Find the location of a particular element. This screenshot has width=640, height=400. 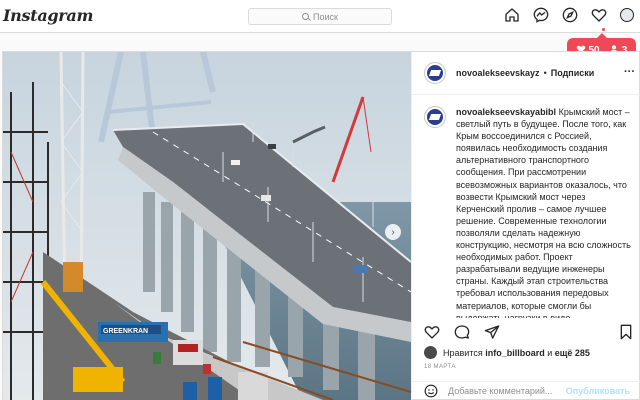

search-placeholder: Поиск is located at coordinates (325, 16).